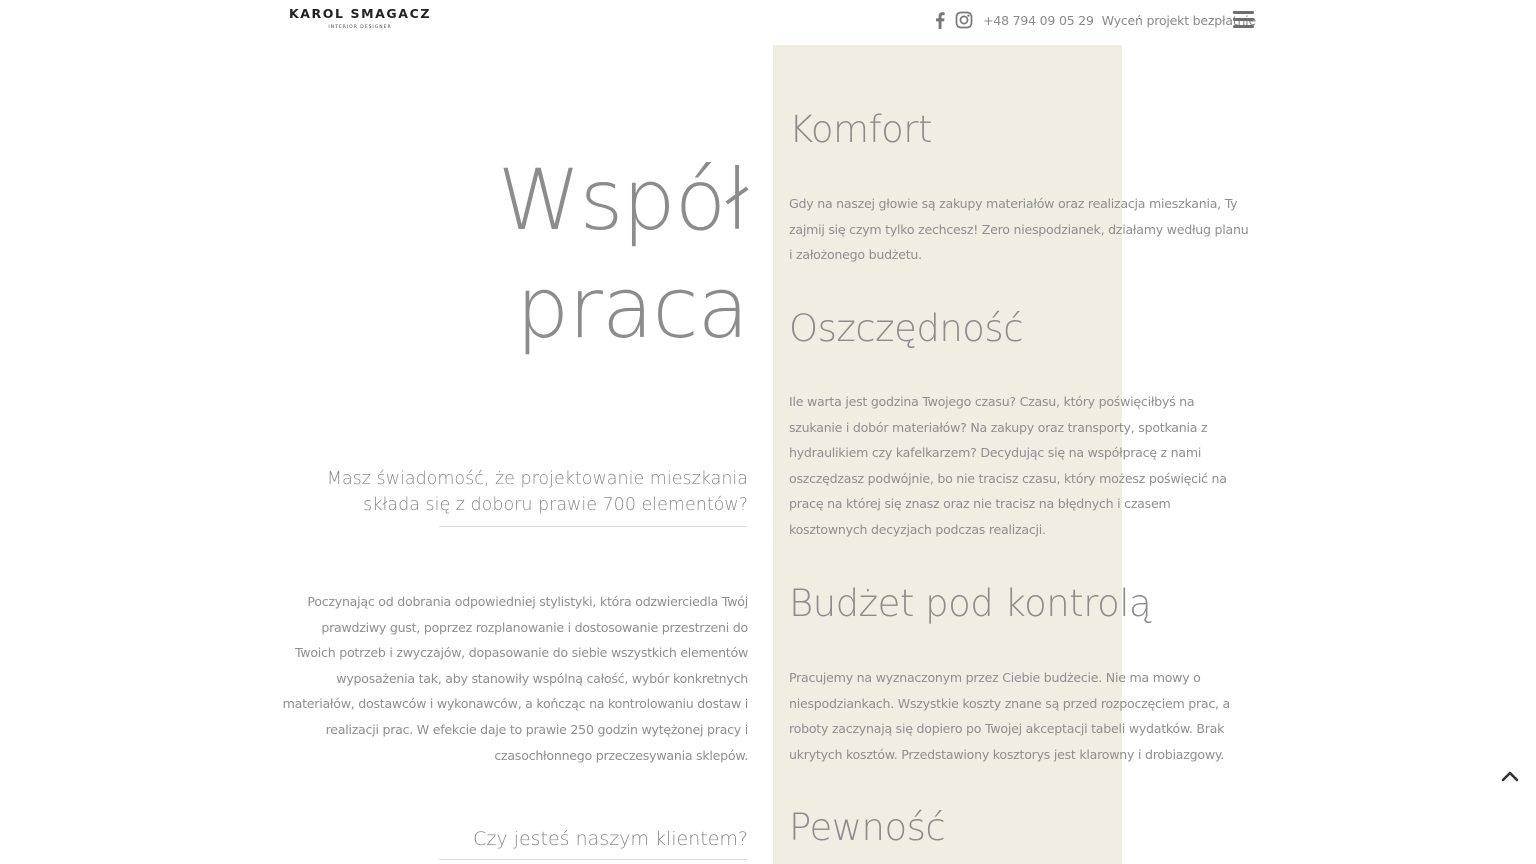 This screenshot has width=1536, height=864. I want to click on logo: KAROL SMAGACZ INTERIOR DESIGNER, so click(360, 18).